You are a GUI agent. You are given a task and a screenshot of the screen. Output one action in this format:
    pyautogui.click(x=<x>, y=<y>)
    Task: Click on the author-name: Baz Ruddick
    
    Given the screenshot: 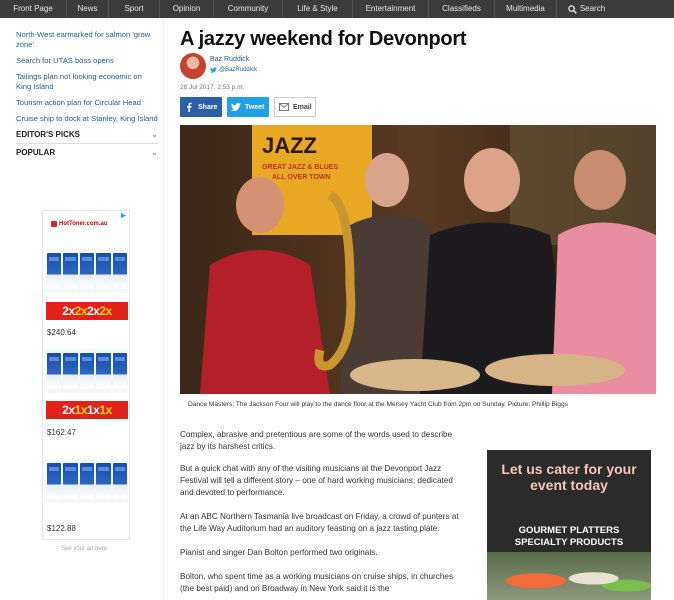 What is the action you would take?
    pyautogui.click(x=229, y=59)
    